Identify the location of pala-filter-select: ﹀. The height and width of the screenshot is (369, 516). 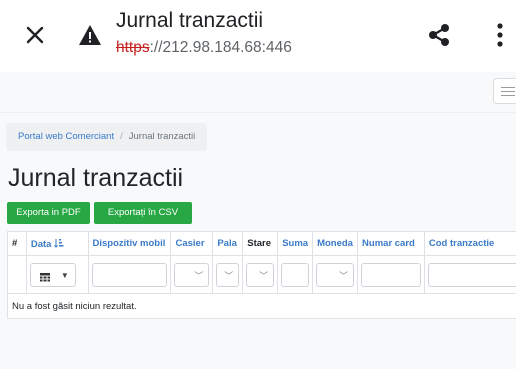
(228, 274).